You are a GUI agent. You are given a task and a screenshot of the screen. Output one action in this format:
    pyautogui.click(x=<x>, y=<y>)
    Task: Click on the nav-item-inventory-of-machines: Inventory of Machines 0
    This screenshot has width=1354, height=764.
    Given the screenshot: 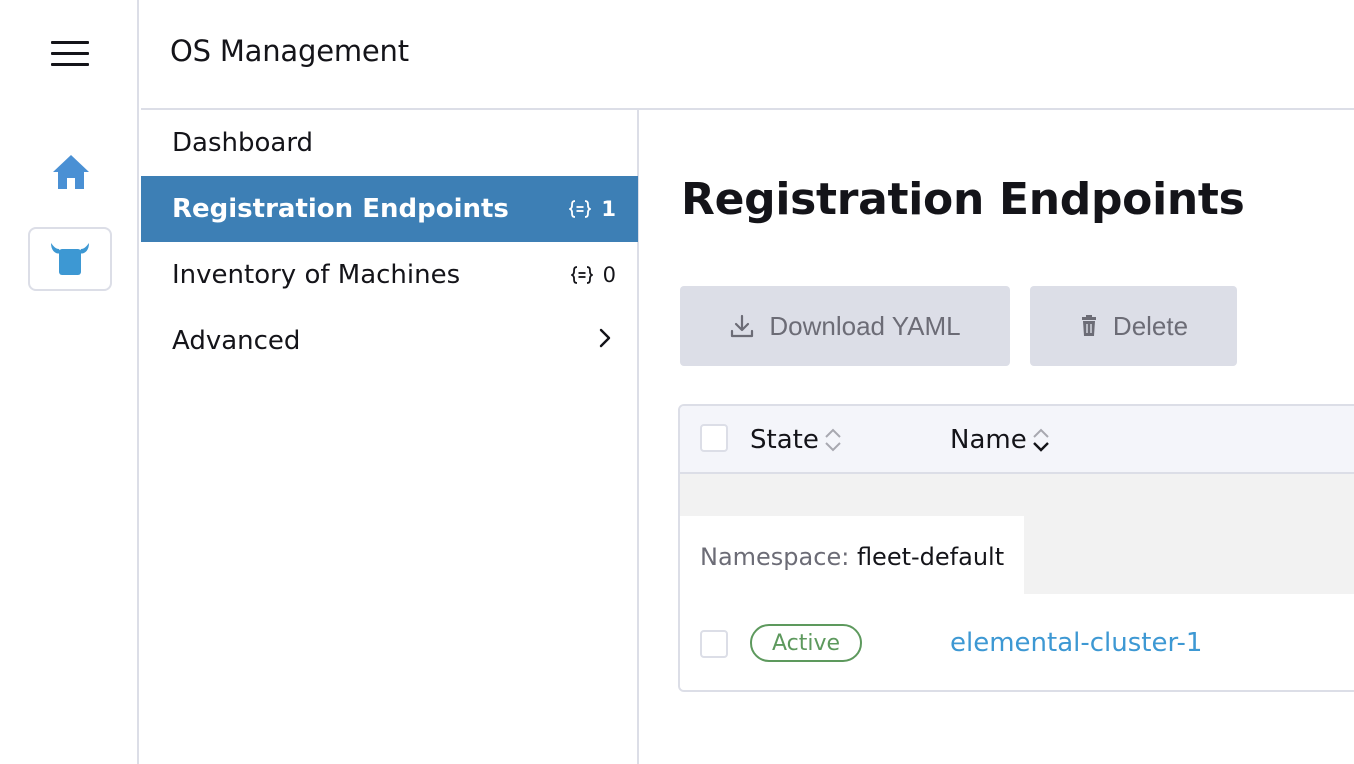 What is the action you would take?
    pyautogui.click(x=389, y=275)
    